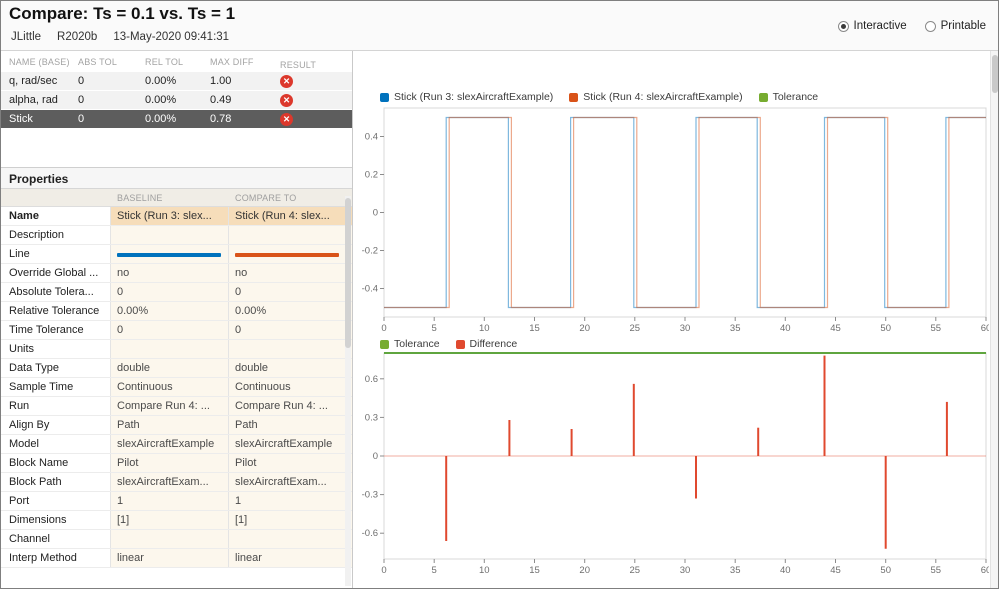 The width and height of the screenshot is (999, 589). I want to click on property-value-baseline: [1], so click(170, 520).